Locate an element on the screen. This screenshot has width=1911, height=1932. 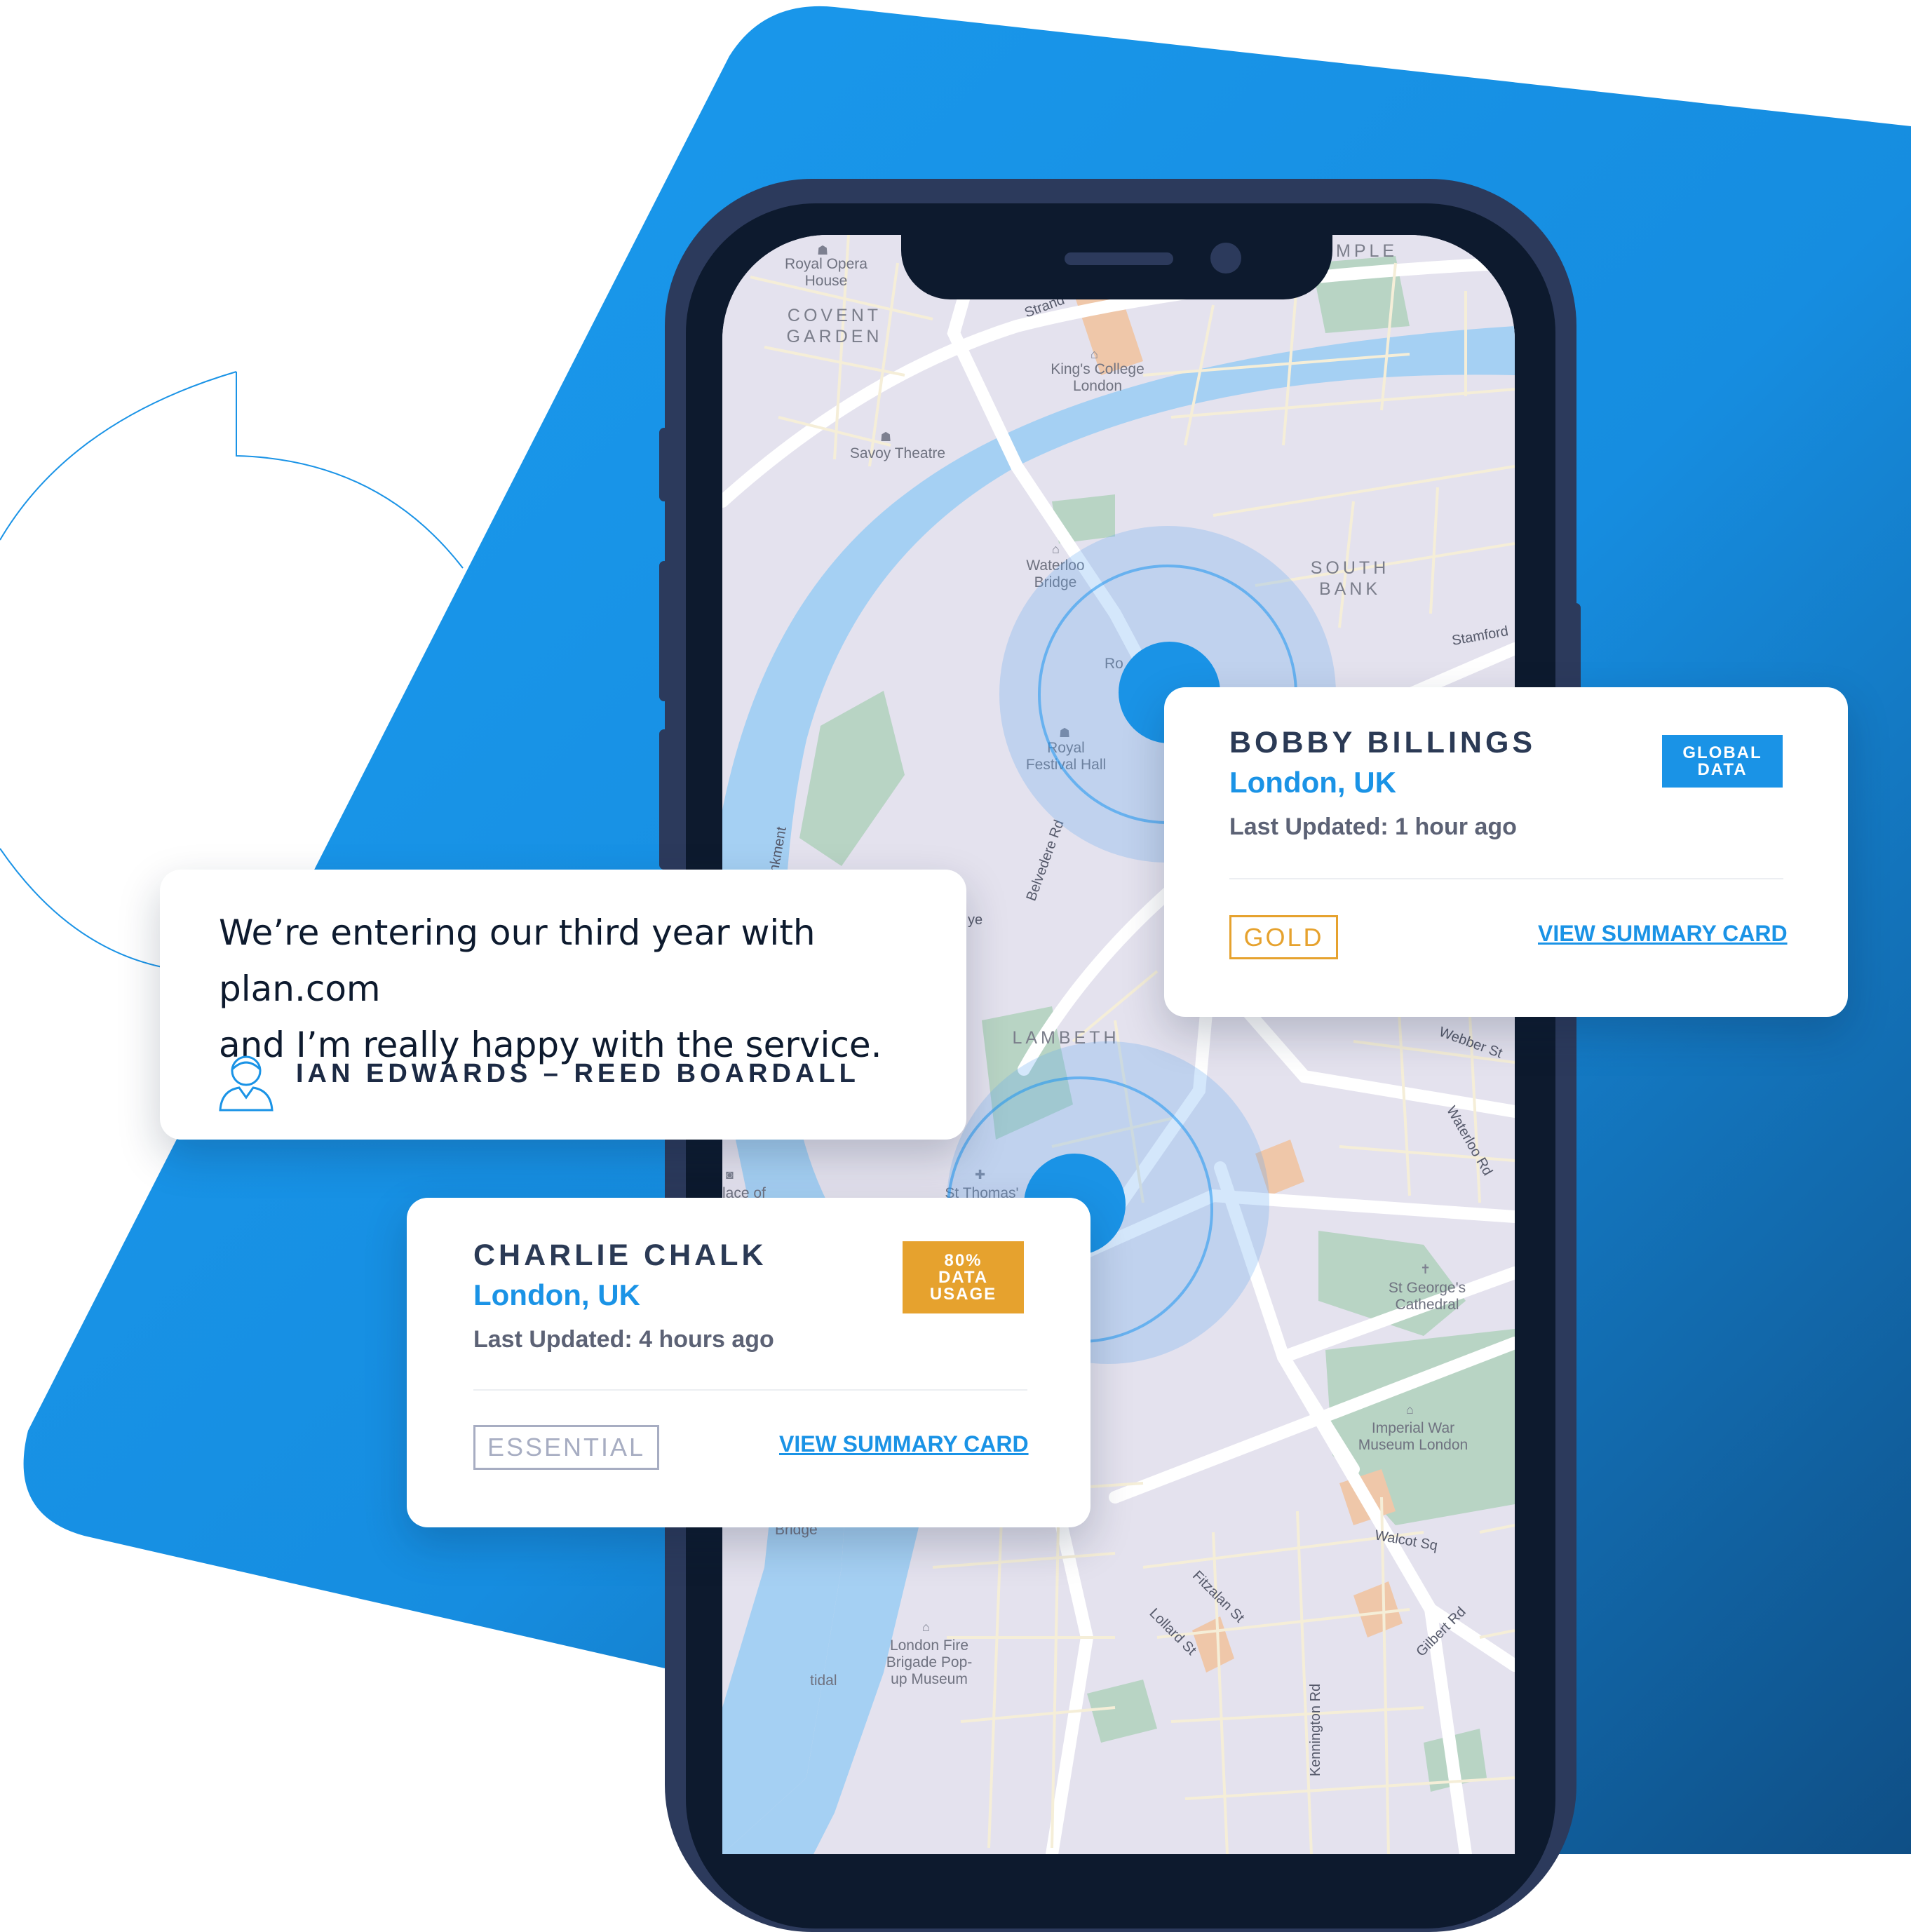
phone-camera is located at coordinates (1225, 258).